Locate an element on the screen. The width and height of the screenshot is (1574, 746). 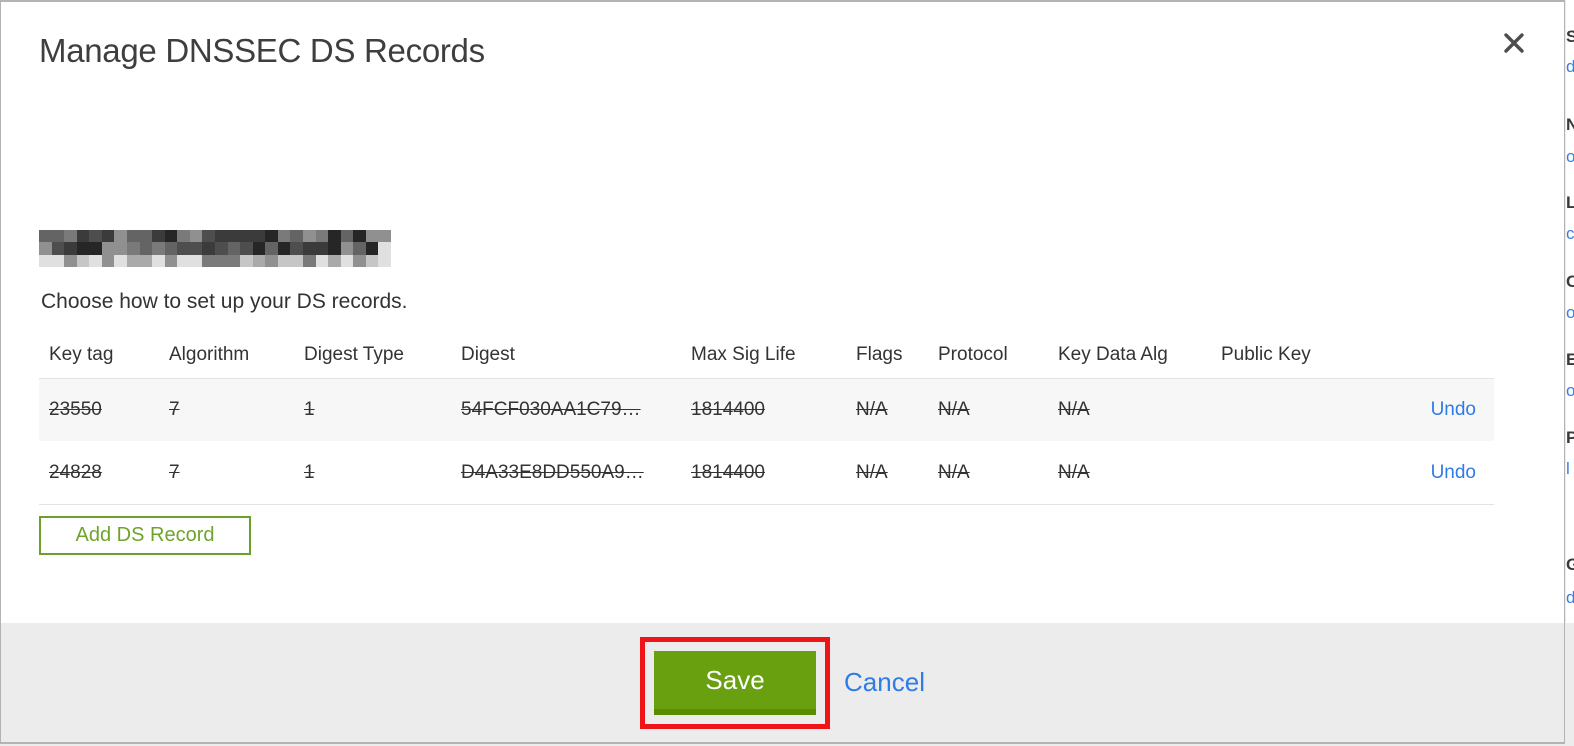
col-header-key-data-alg: Key Data Alg is located at coordinates (1113, 354).